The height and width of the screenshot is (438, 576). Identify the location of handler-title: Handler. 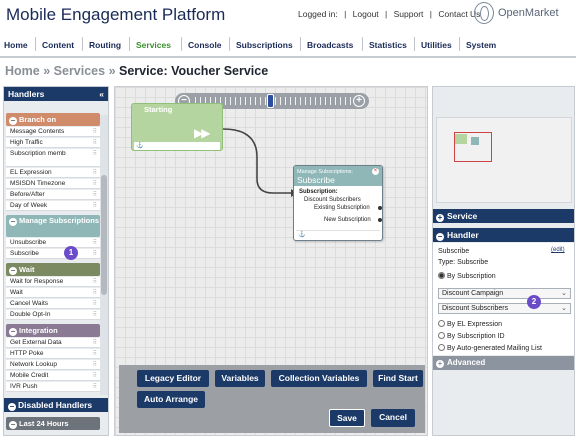
(463, 235).